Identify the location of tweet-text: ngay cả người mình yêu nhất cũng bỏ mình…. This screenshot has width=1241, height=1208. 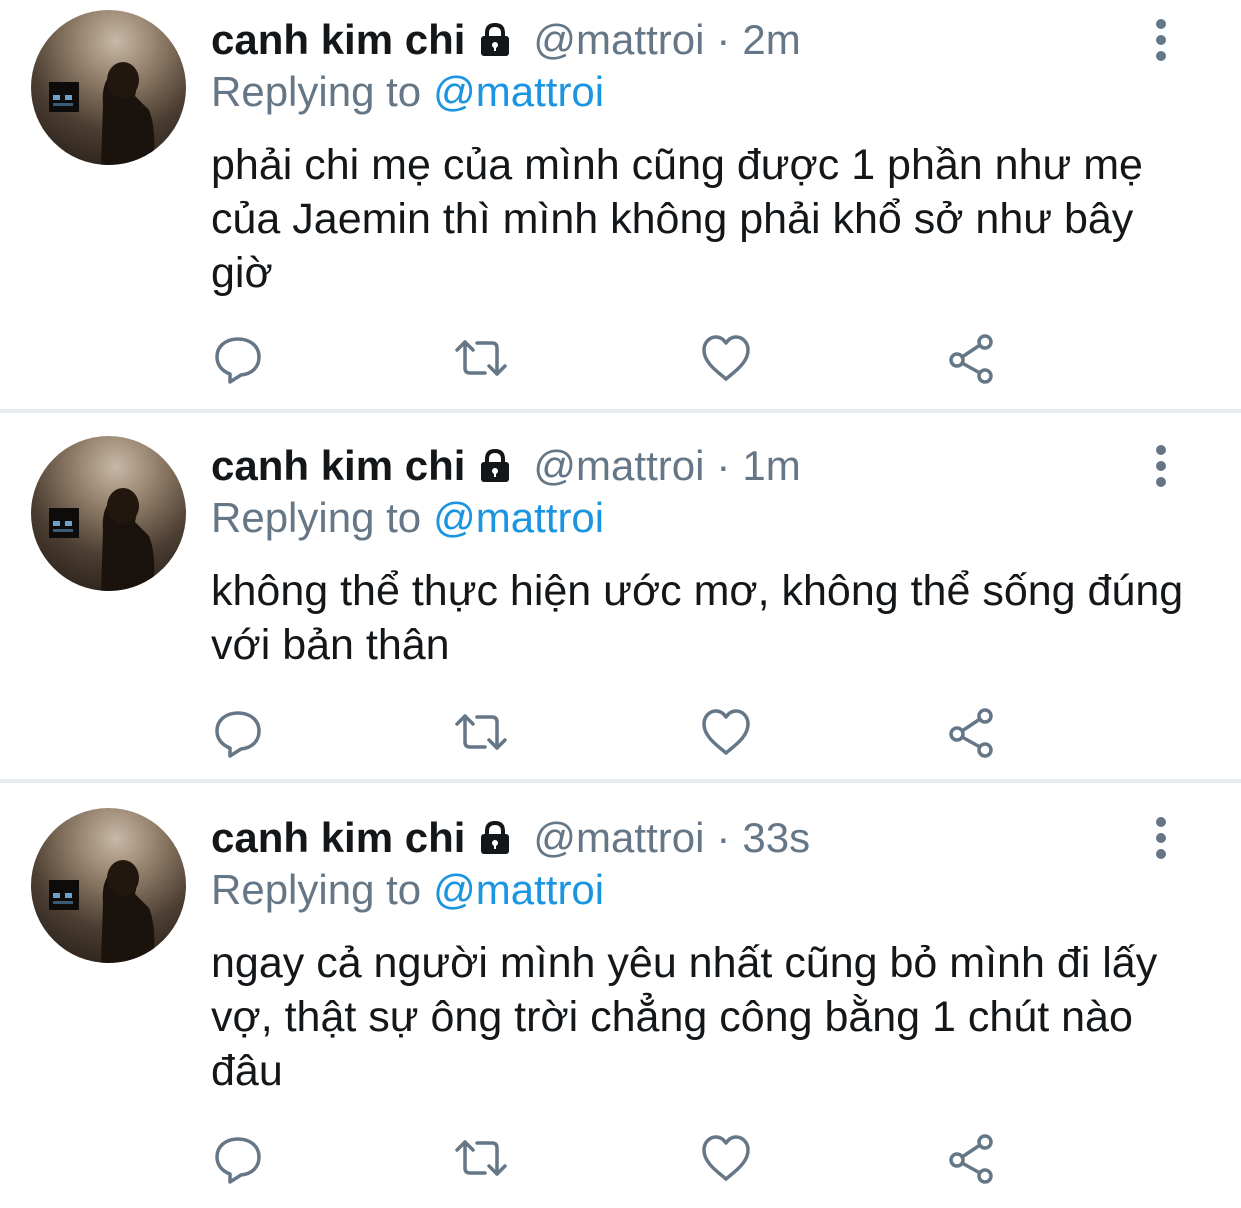
(684, 1017).